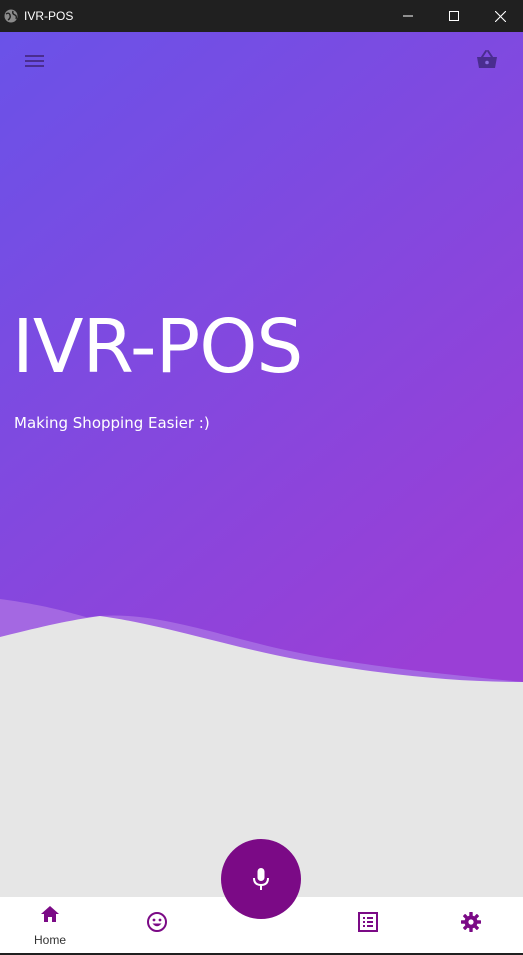  Describe the element at coordinates (49, 940) in the screenshot. I see `nav-home-label: Home` at that location.